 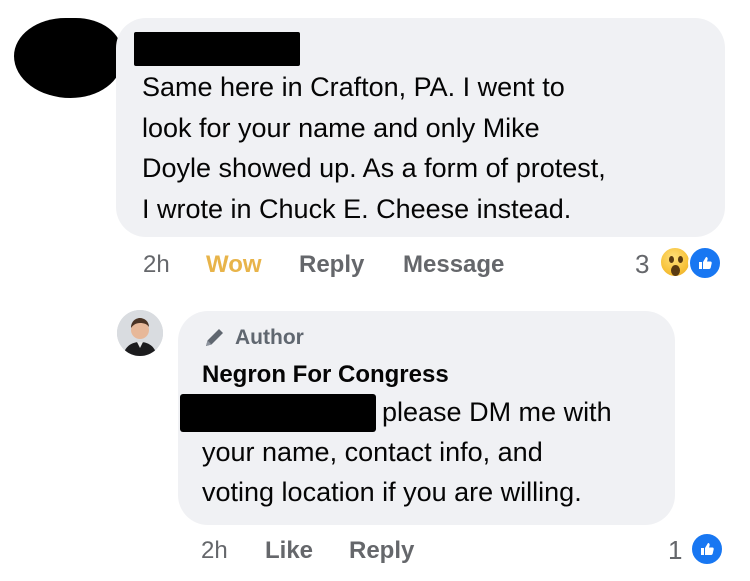 What do you see at coordinates (374, 168) in the screenshot?
I see `comment-text-line: Doyle showed up. As a form of protest,` at bounding box center [374, 168].